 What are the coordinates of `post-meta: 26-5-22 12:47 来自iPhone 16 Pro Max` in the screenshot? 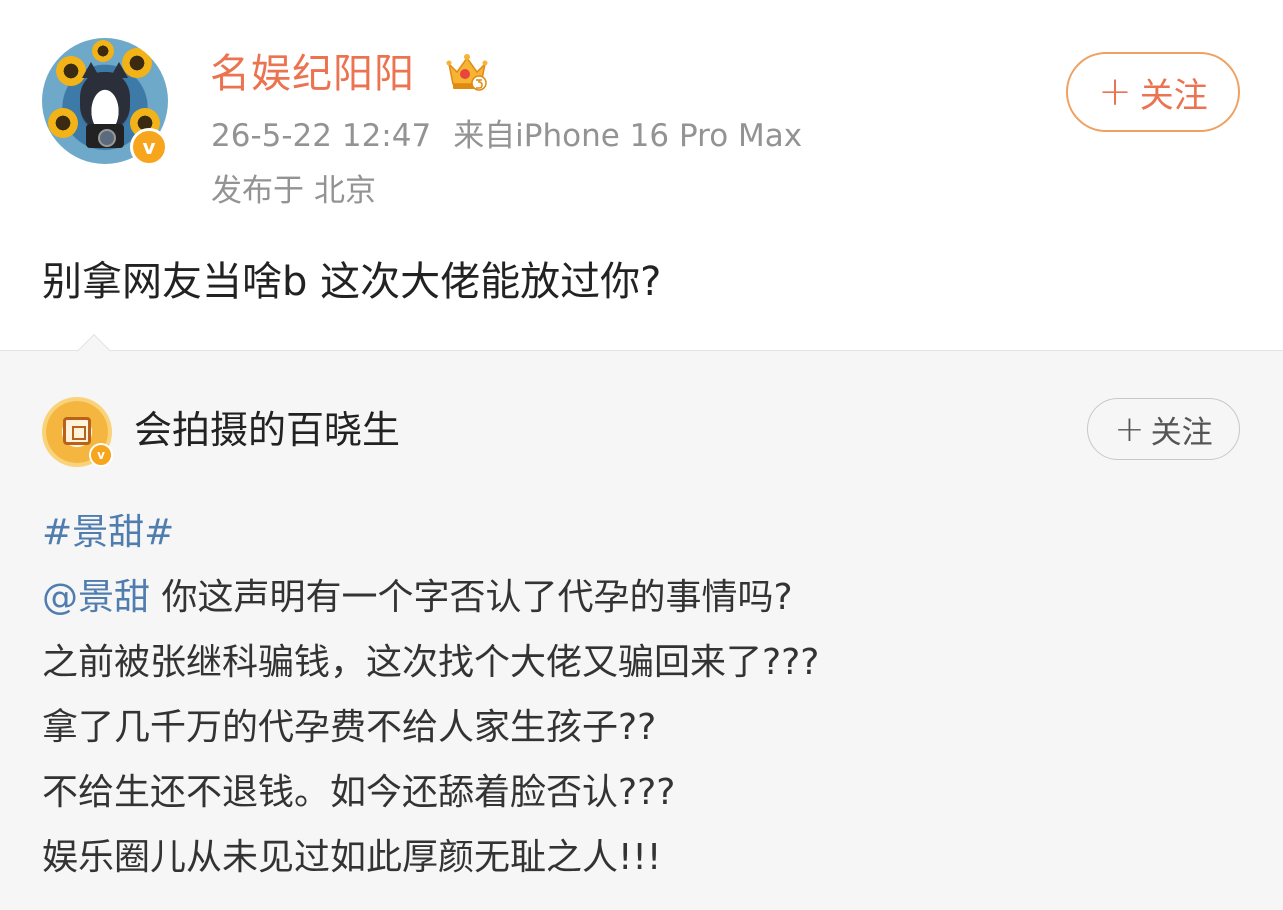 It's located at (506, 136).